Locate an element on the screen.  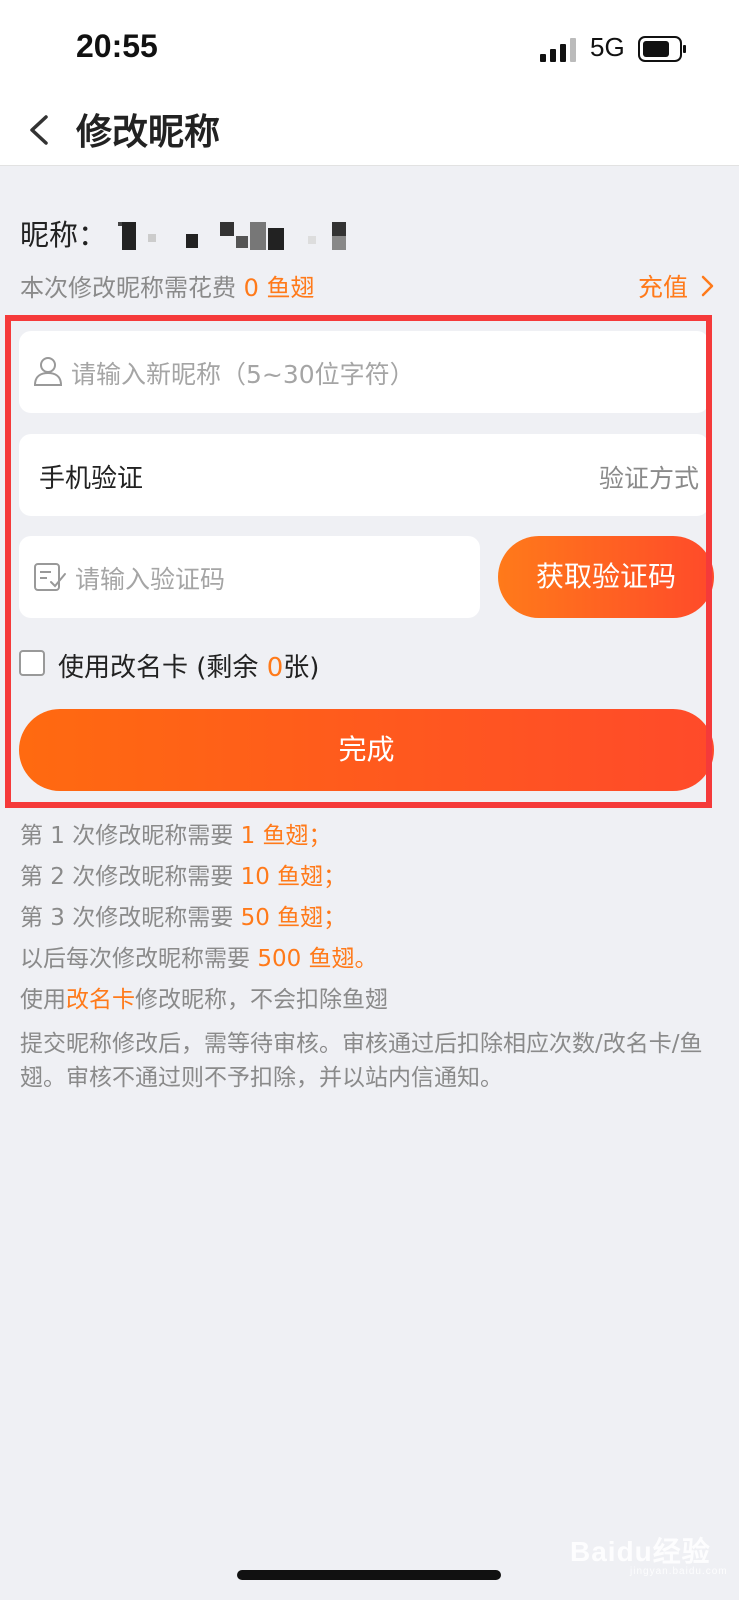
rule-item: 使用改名卡修改昵称，不会扣除鱼翅 is located at coordinates (370, 1000).